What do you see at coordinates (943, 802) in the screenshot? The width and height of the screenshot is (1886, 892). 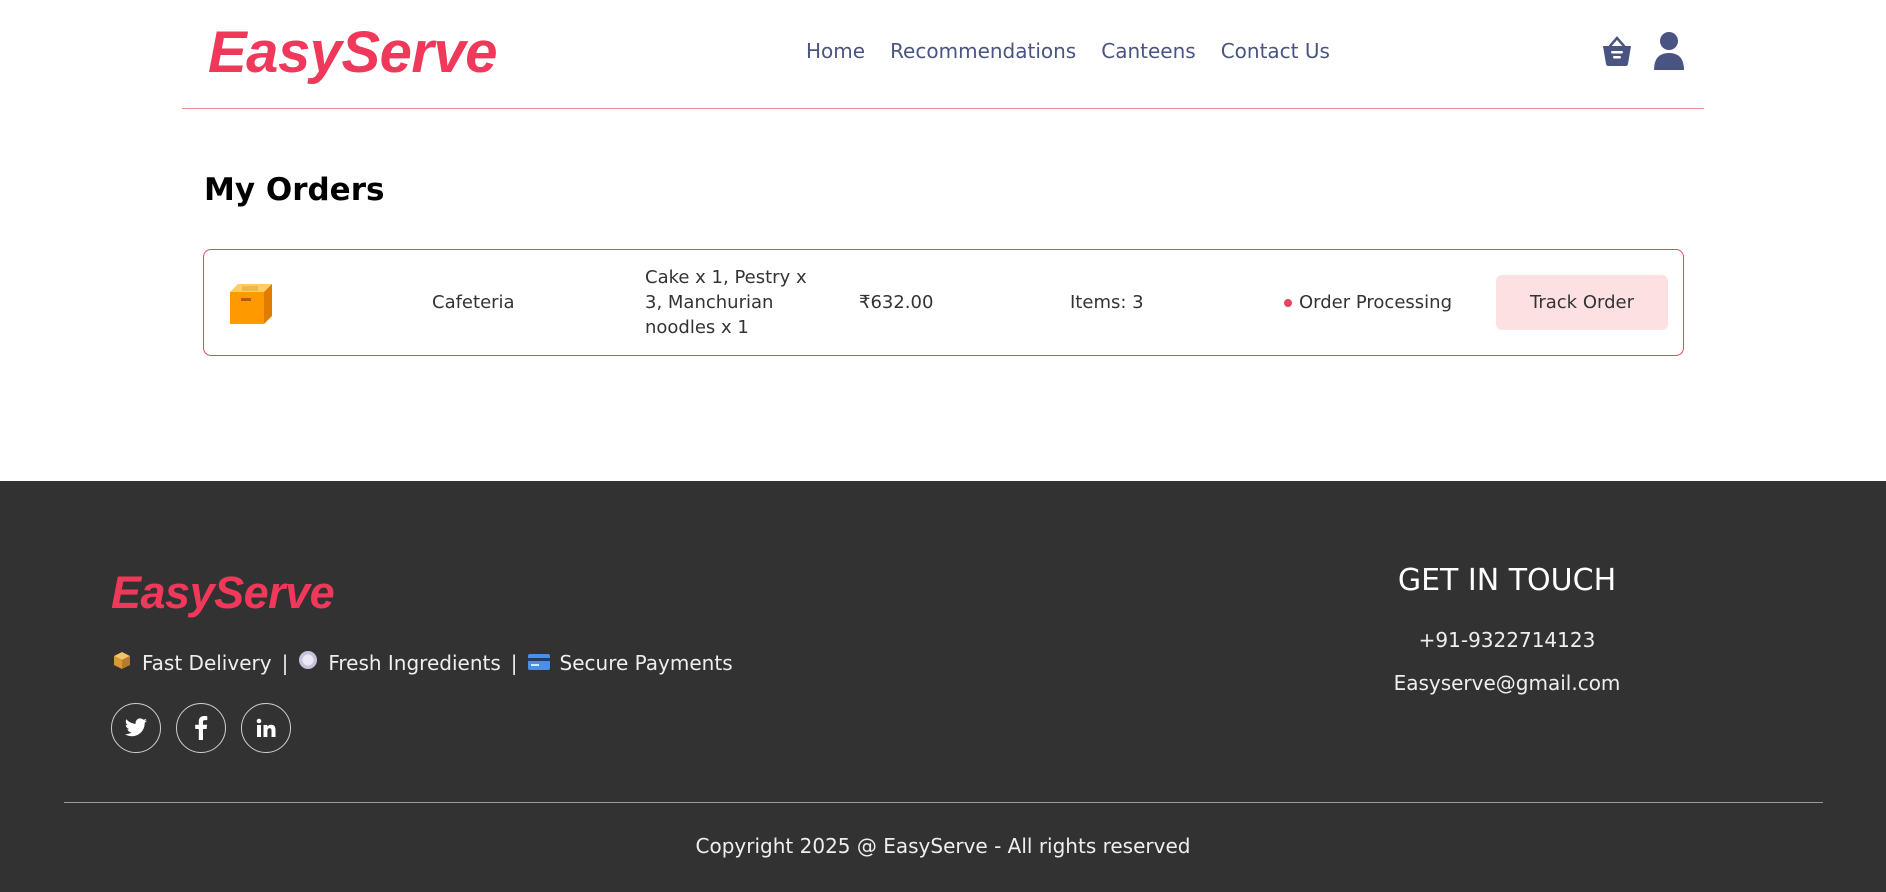 I see `footer-divider` at bounding box center [943, 802].